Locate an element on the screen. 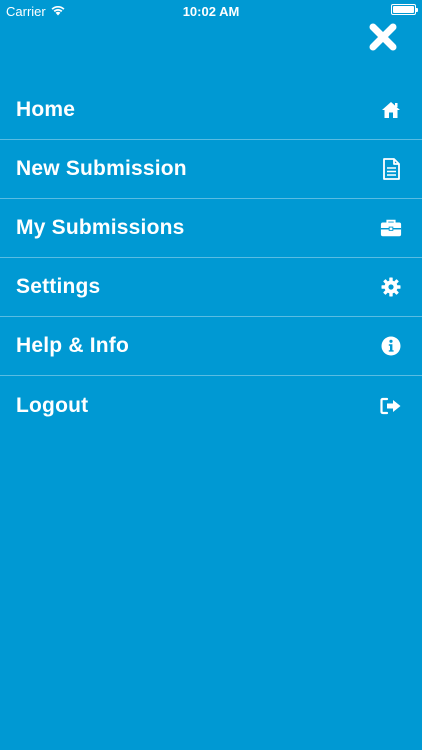  logout-icon is located at coordinates (391, 406).